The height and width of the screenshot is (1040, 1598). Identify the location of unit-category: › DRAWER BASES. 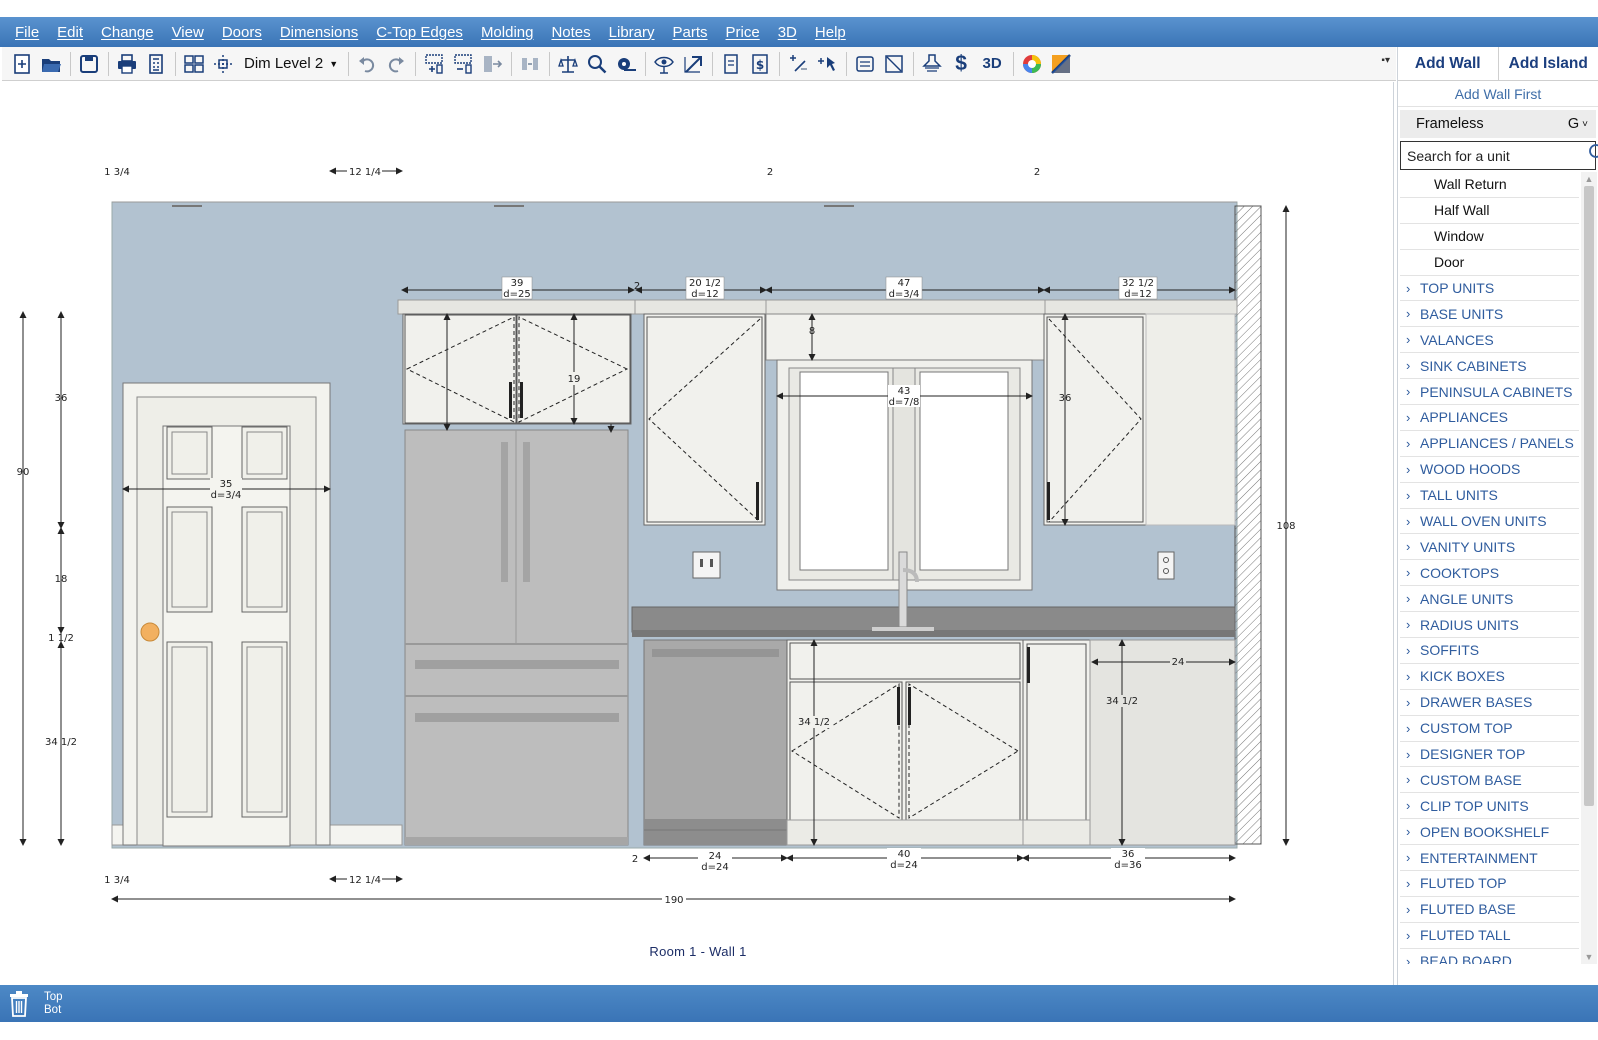
(1489, 703).